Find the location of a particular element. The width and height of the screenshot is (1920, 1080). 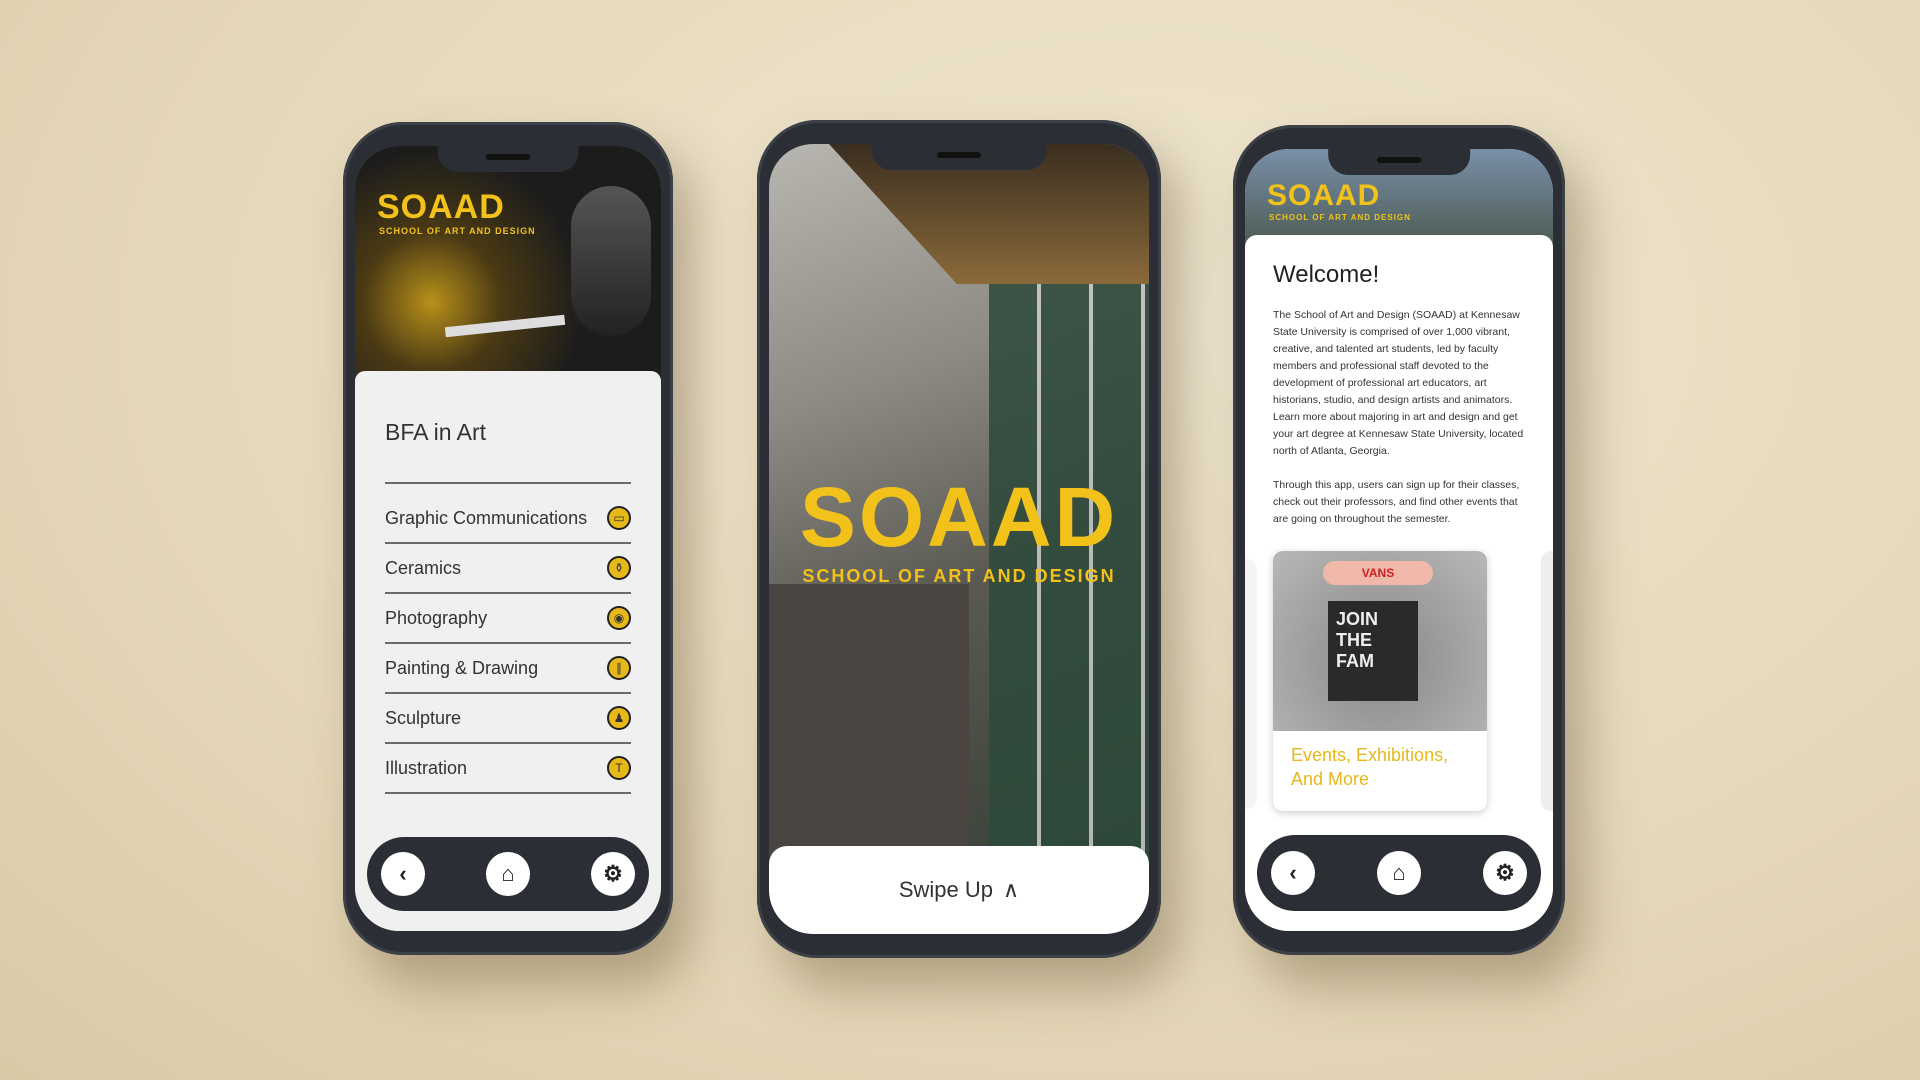

welcome-title: Welcome! is located at coordinates (1326, 274).